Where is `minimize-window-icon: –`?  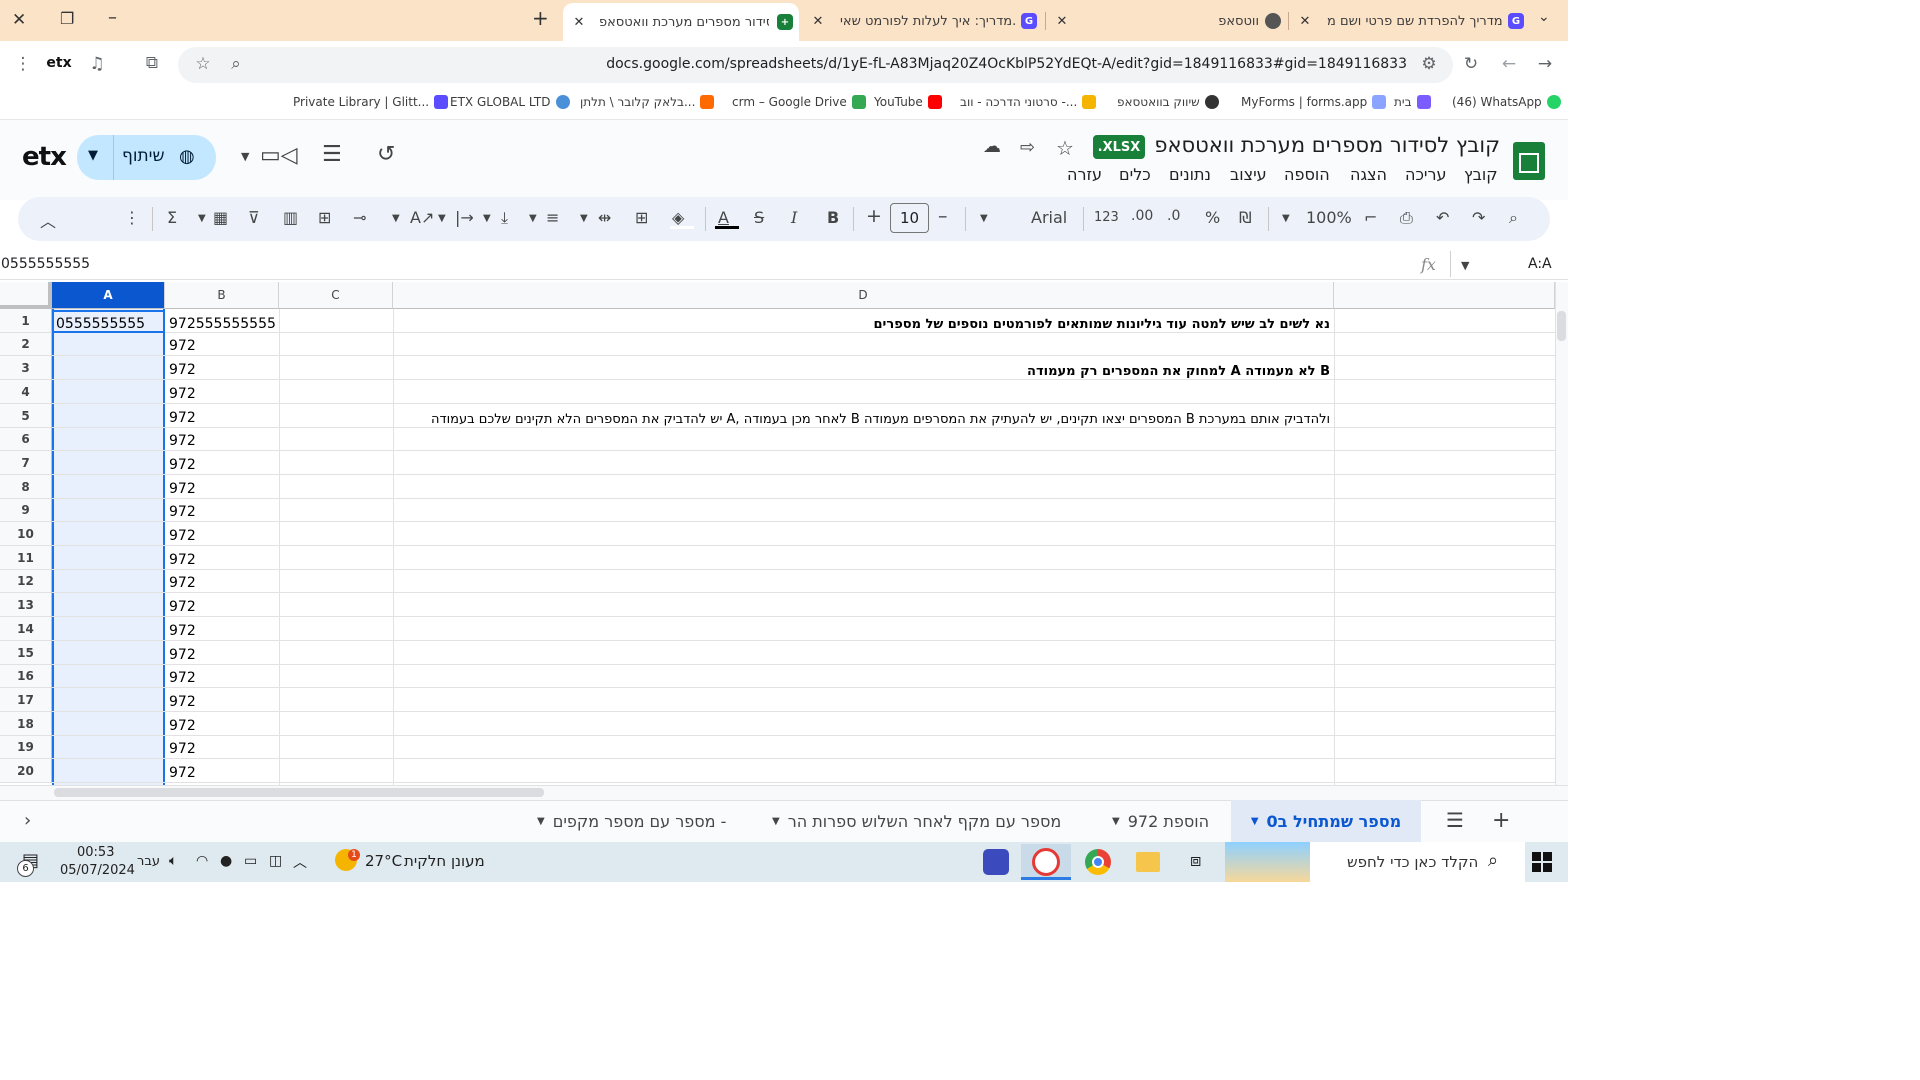
minimize-window-icon: – is located at coordinates (112, 17).